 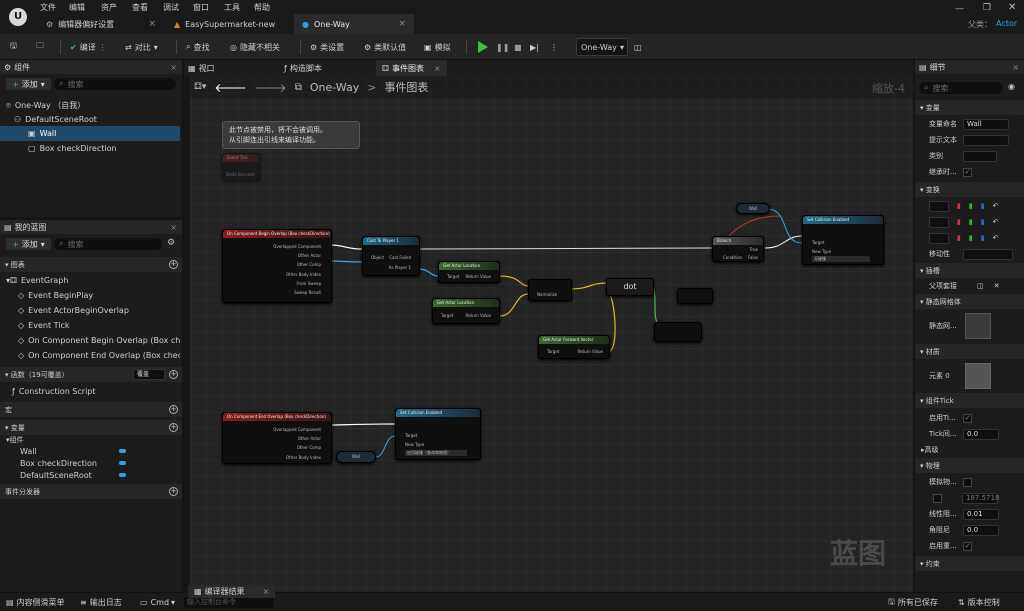 I want to click on stop-button: ■, so click(x=518, y=47).